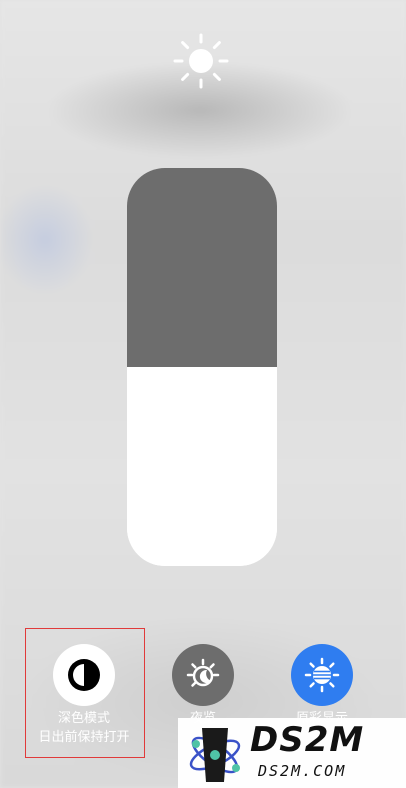 The width and height of the screenshot is (406, 788). What do you see at coordinates (202, 267) in the screenshot?
I see `brightness-slider-track` at bounding box center [202, 267].